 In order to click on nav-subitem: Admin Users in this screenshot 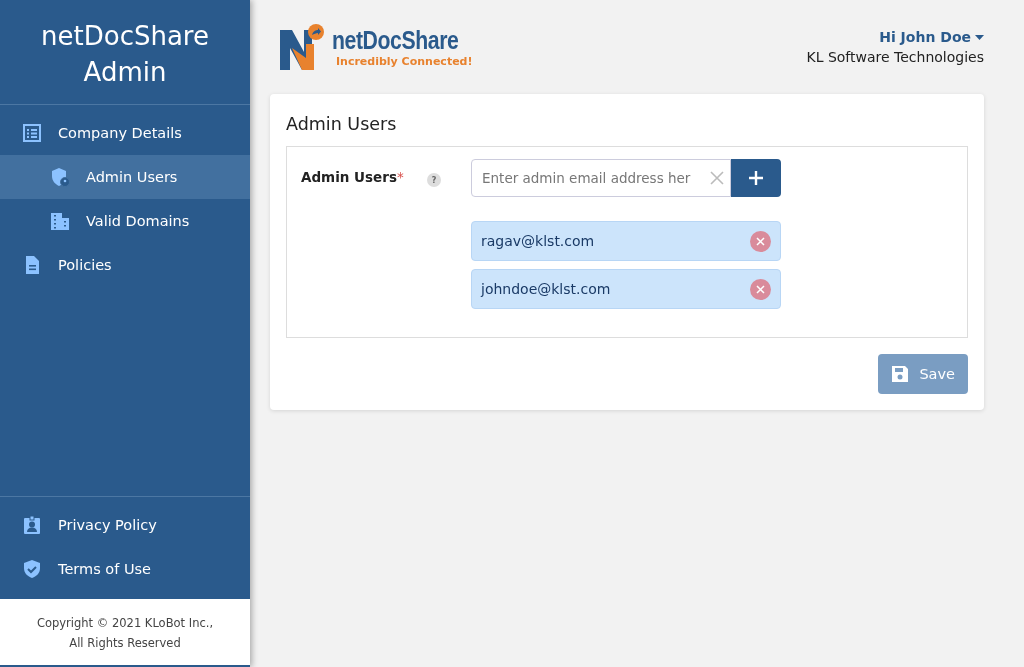, I will do `click(125, 177)`.